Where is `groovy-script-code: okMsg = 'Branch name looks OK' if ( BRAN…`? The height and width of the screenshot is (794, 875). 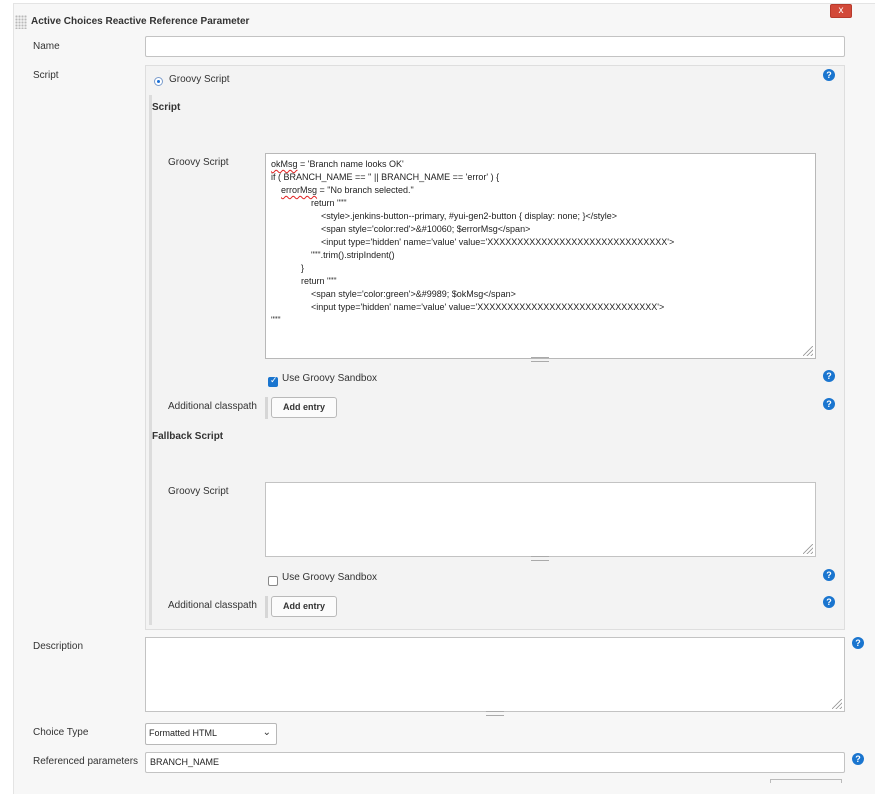
groovy-script-code: okMsg = 'Branch name looks OK' if ( BRAN… is located at coordinates (472, 242).